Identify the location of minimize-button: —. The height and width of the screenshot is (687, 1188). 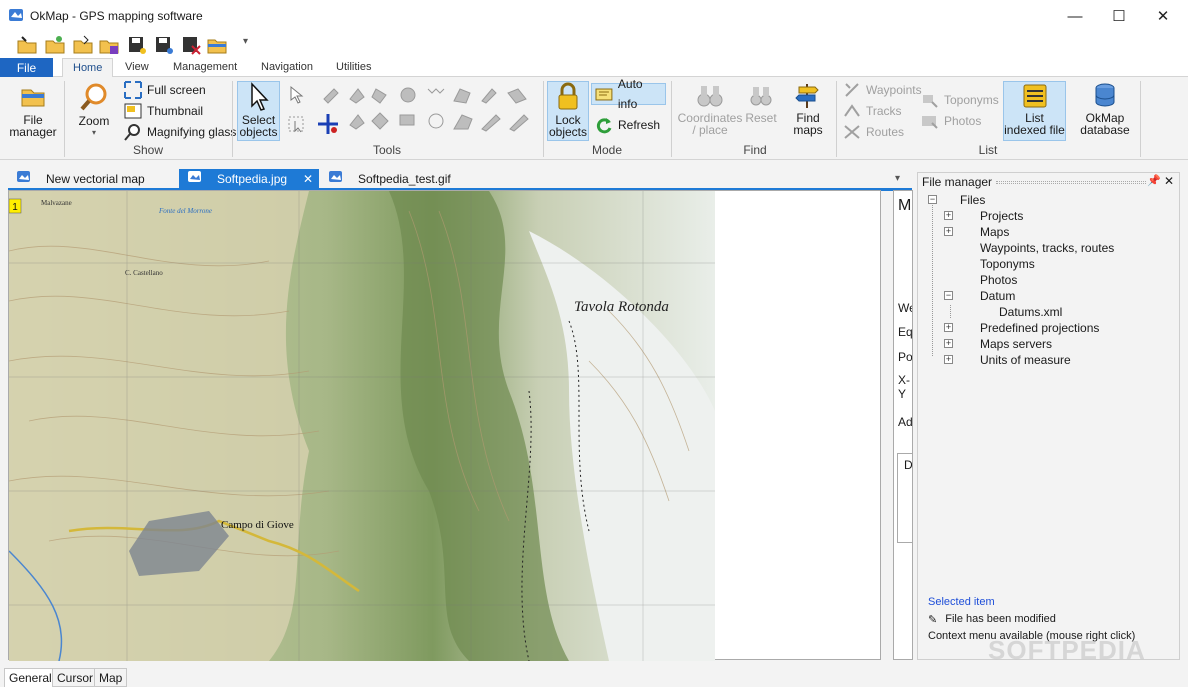
(1075, 16).